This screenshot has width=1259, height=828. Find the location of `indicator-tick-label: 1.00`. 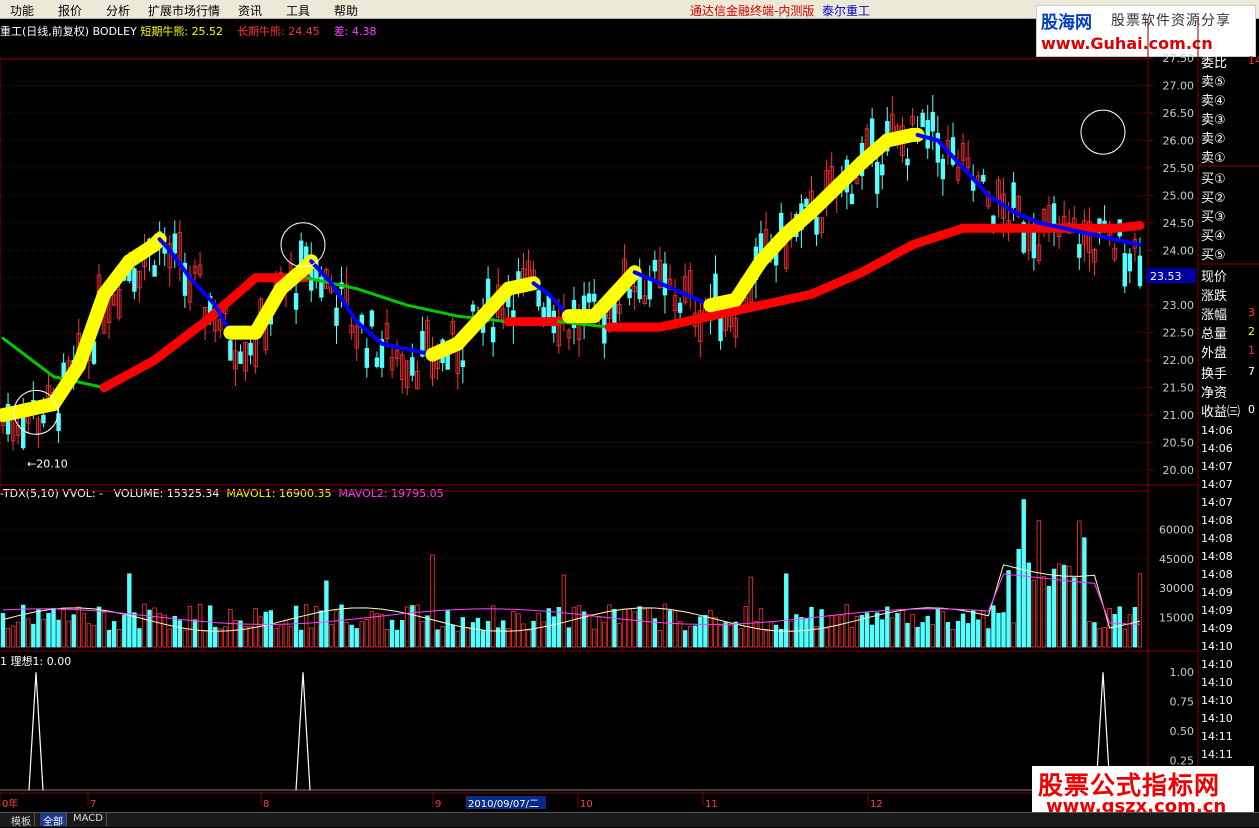

indicator-tick-label: 1.00 is located at coordinates (1182, 672).